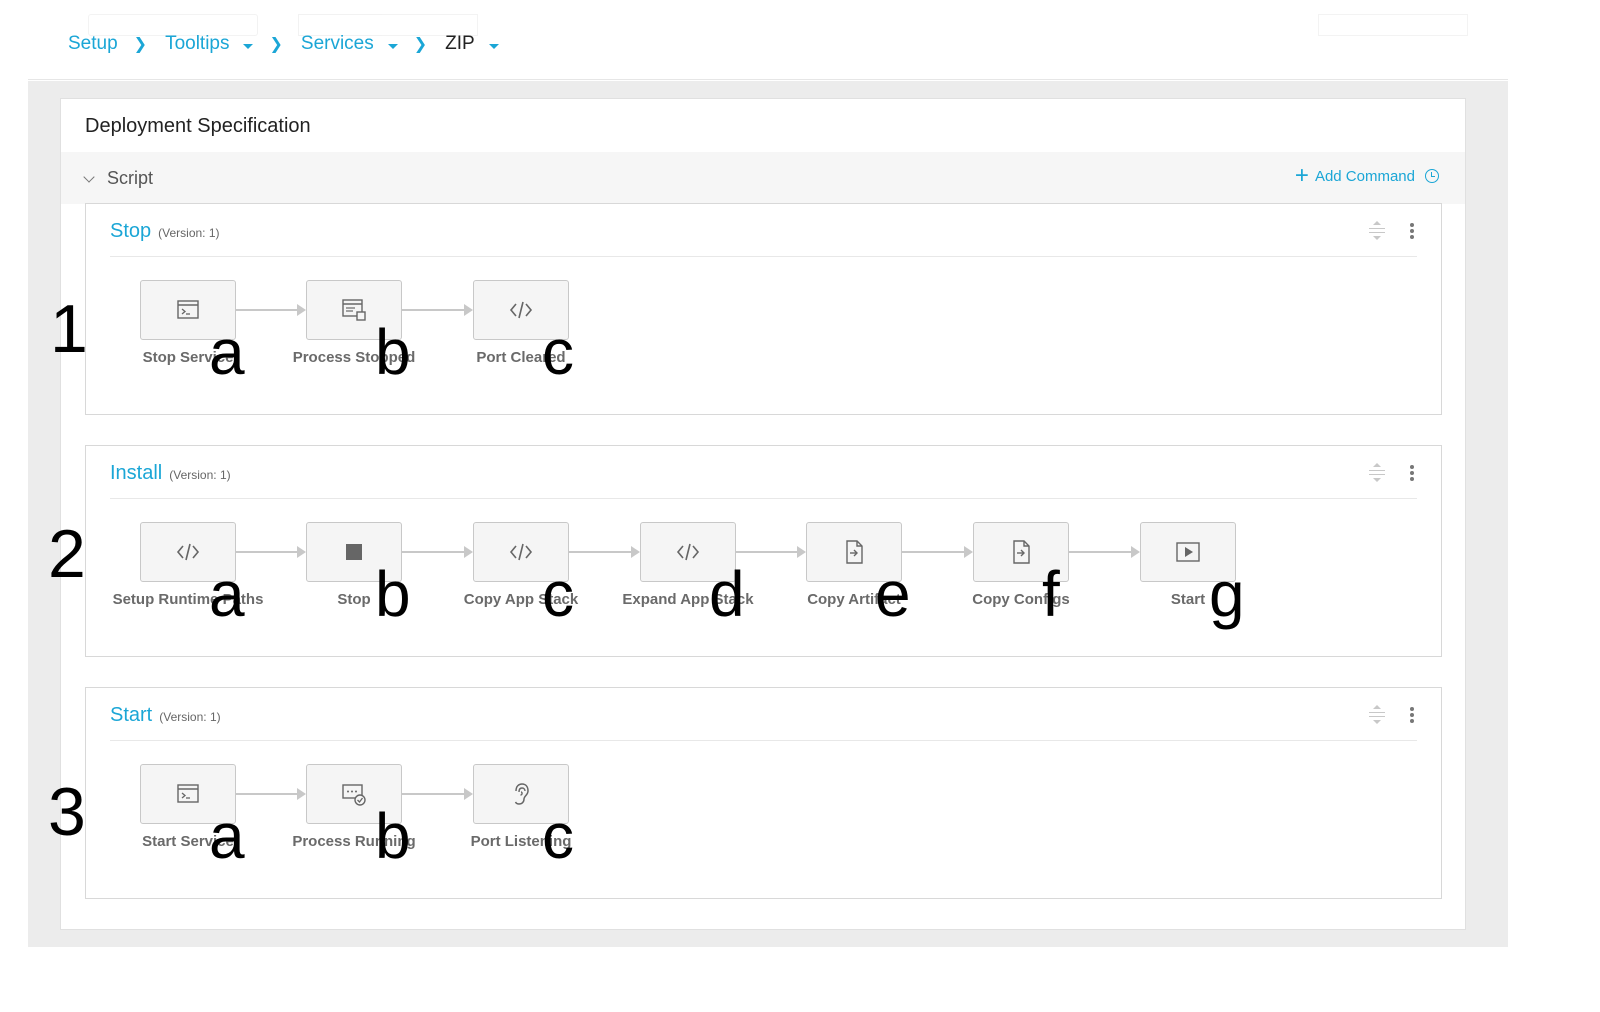  What do you see at coordinates (354, 310) in the screenshot?
I see `process-window-icon` at bounding box center [354, 310].